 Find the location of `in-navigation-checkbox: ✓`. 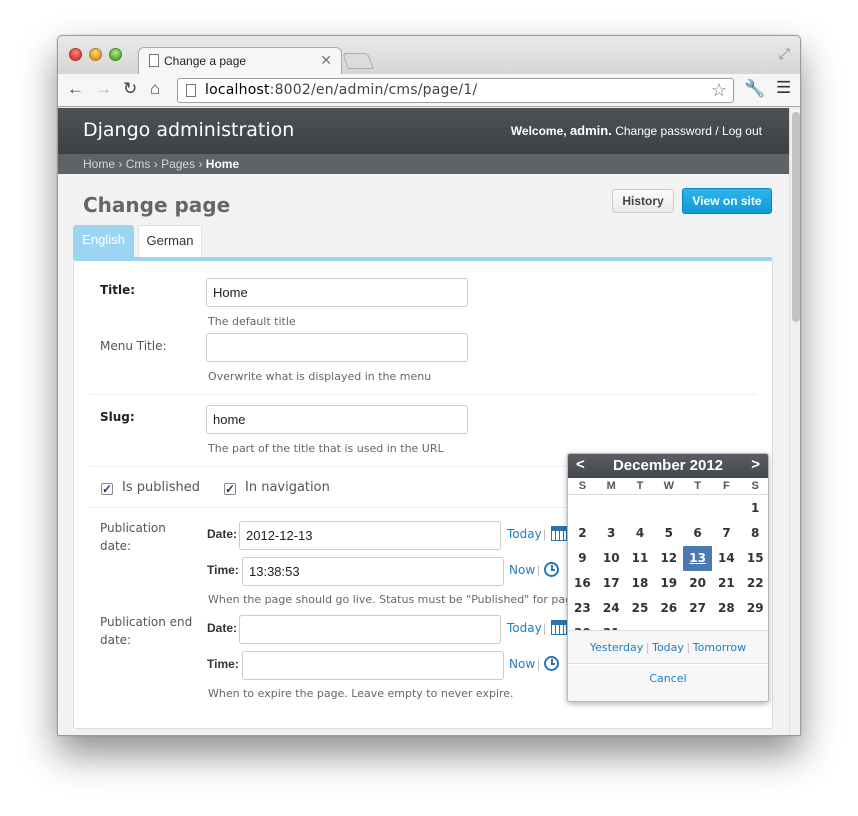

in-navigation-checkbox: ✓ is located at coordinates (230, 489).